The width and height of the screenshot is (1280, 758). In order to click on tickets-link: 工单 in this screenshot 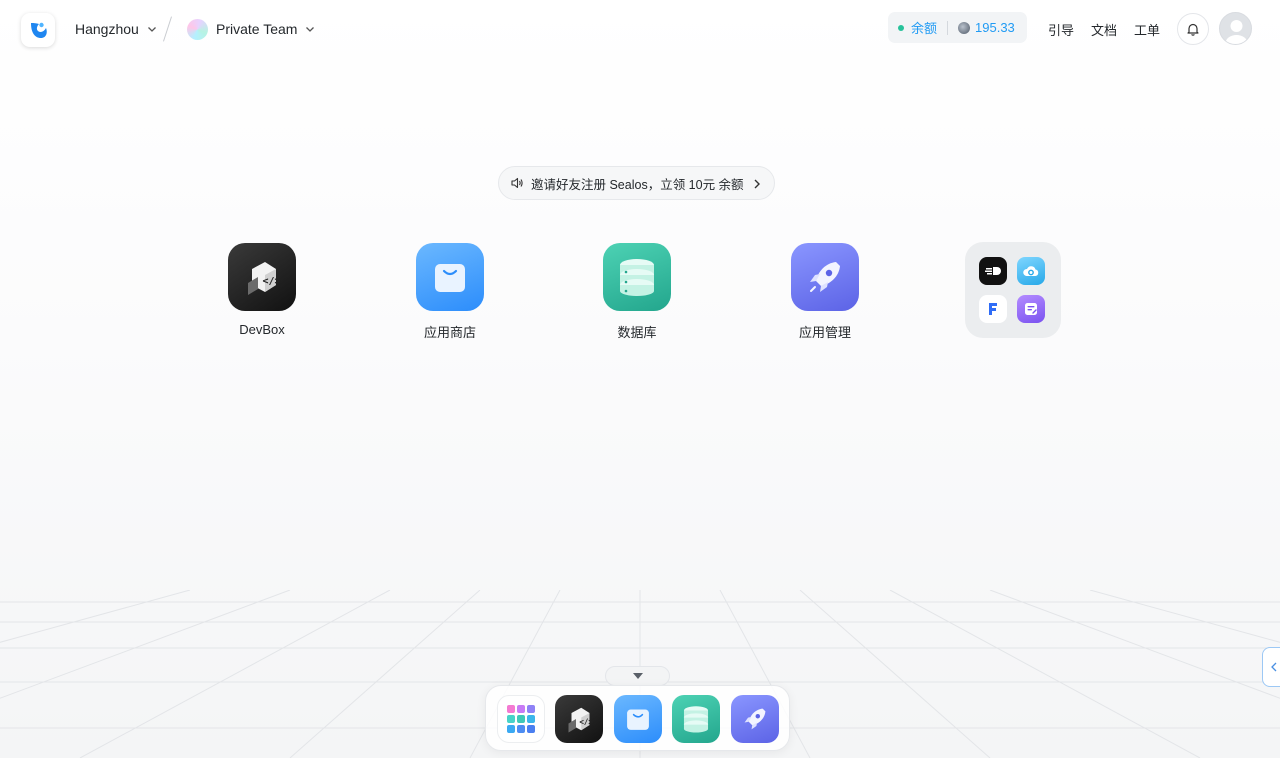, I will do `click(1147, 29)`.